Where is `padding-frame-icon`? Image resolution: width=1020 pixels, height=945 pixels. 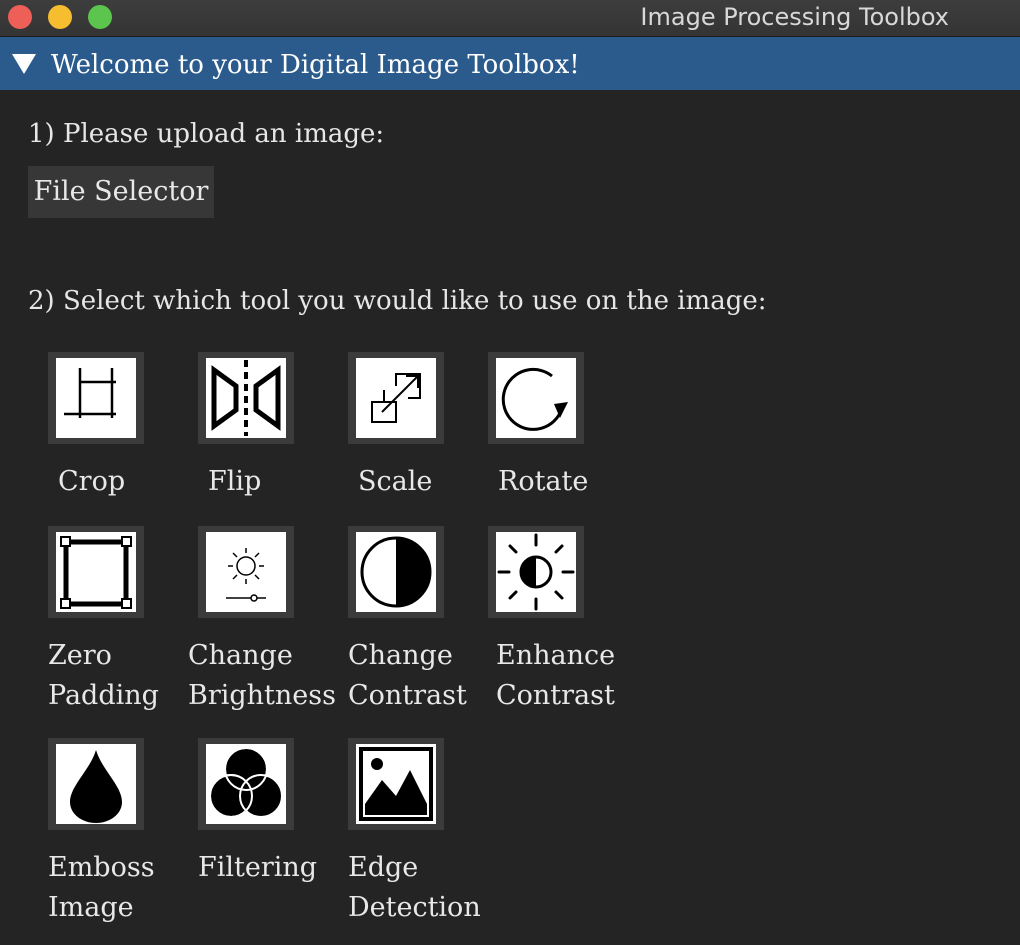 padding-frame-icon is located at coordinates (96, 572).